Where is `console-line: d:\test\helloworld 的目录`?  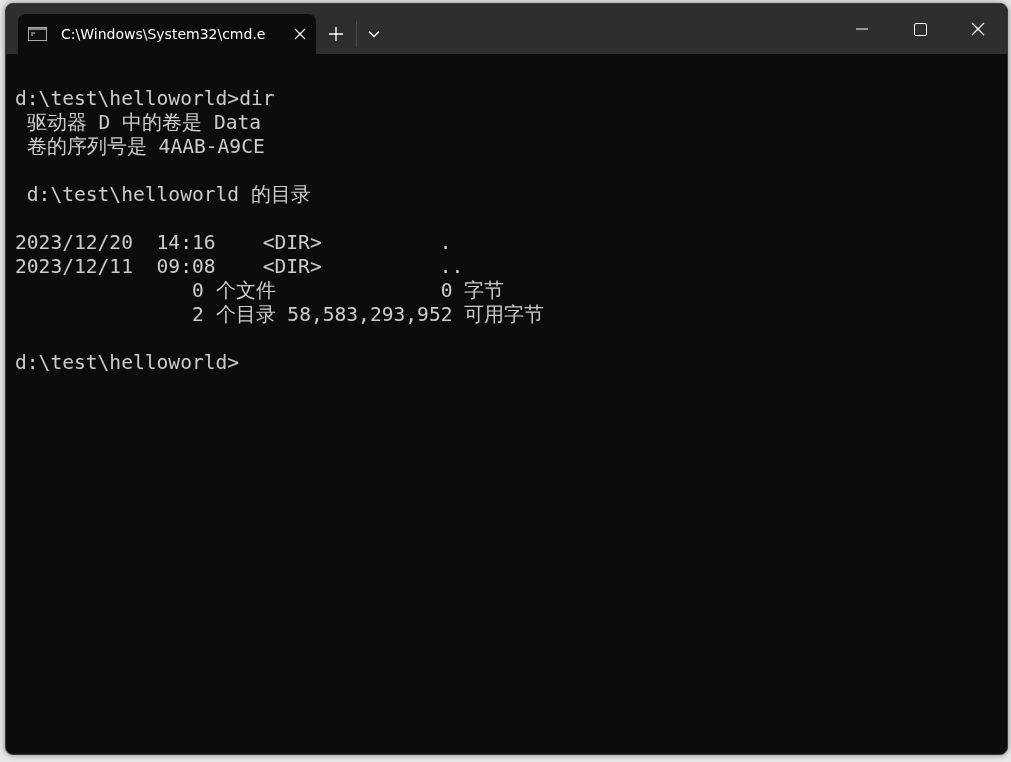
console-line: d:\test\helloworld 的目录 is located at coordinates (168, 195).